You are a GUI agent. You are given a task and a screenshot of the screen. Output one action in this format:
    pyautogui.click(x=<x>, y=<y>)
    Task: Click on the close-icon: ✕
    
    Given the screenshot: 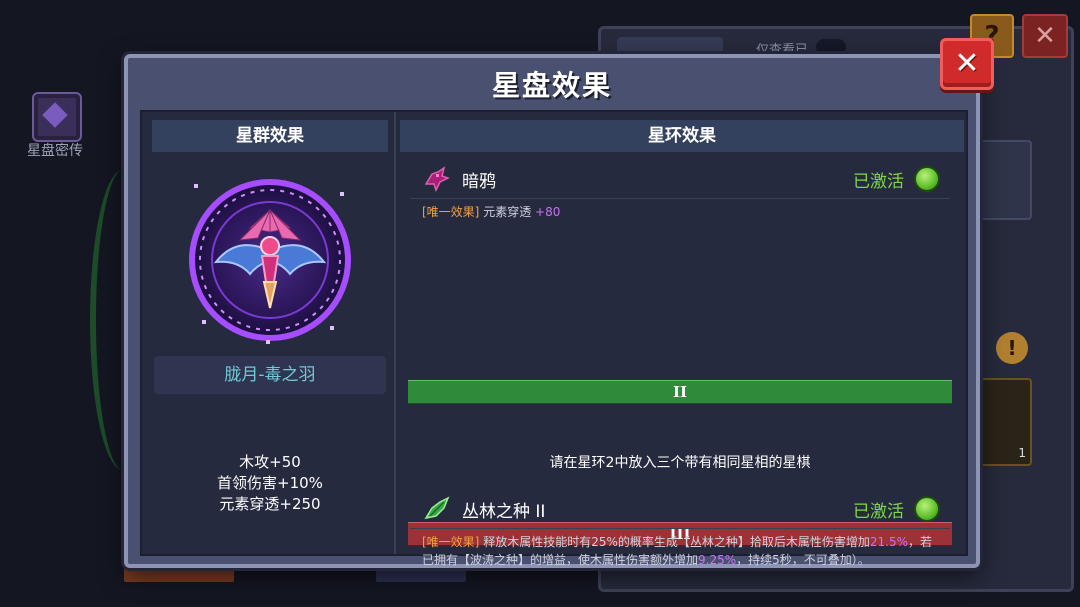 What is the action you would take?
    pyautogui.click(x=967, y=63)
    